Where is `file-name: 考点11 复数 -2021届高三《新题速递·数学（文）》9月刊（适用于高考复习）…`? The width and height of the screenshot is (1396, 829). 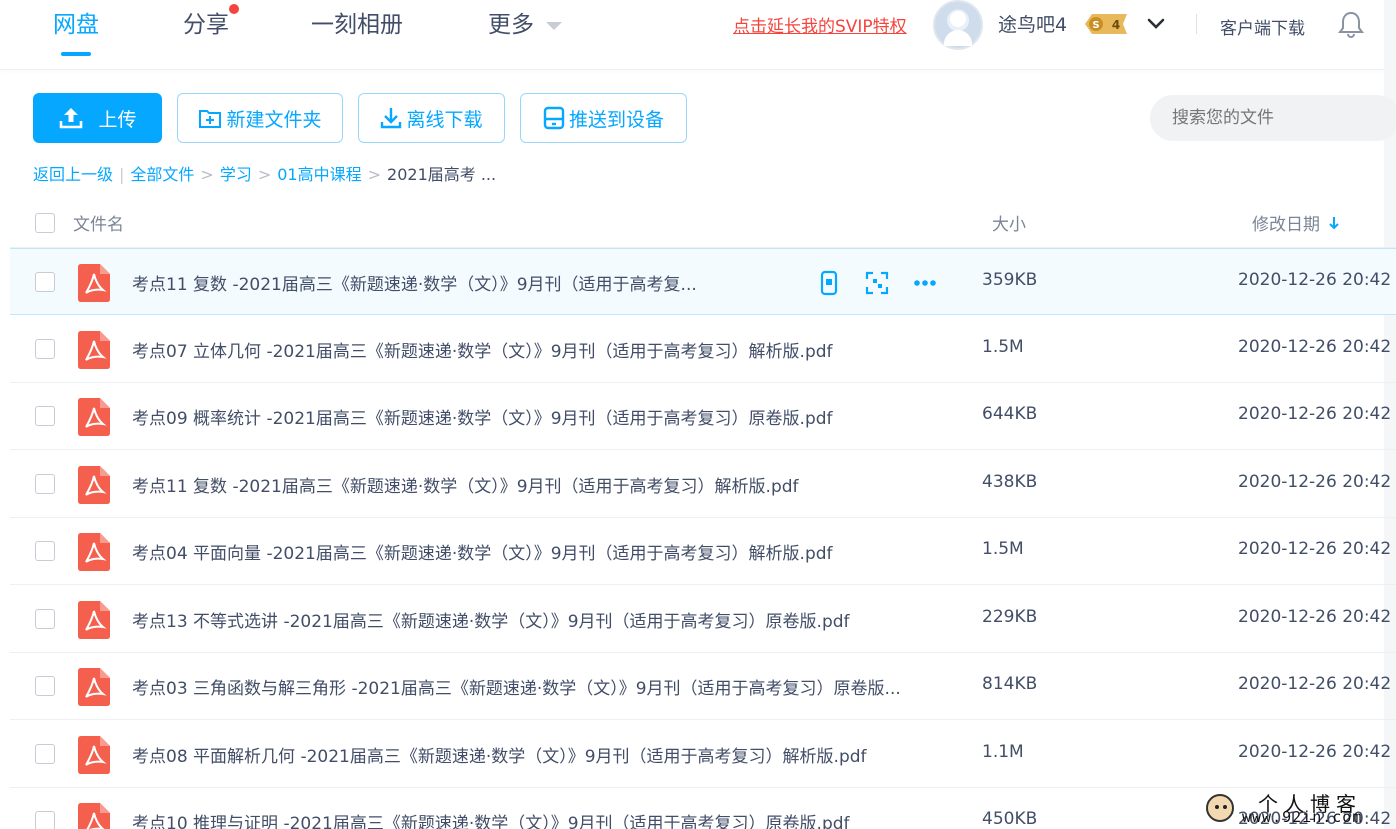 file-name: 考点11 复数 -2021届高三《新题速递·数学（文）》9月刊（适用于高考复习）… is located at coordinates (547, 484).